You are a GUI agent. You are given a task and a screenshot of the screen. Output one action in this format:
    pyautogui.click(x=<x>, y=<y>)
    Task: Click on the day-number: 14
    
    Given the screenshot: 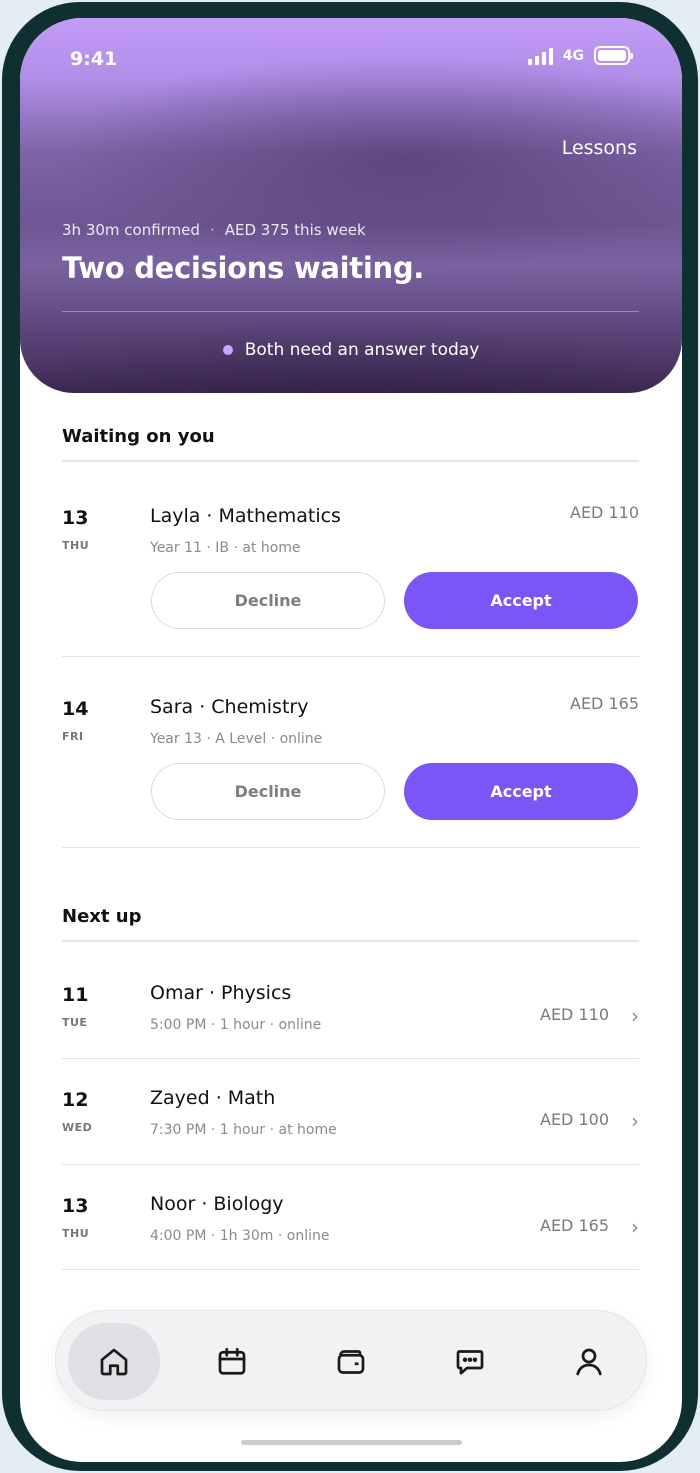 What is the action you would take?
    pyautogui.click(x=75, y=709)
    